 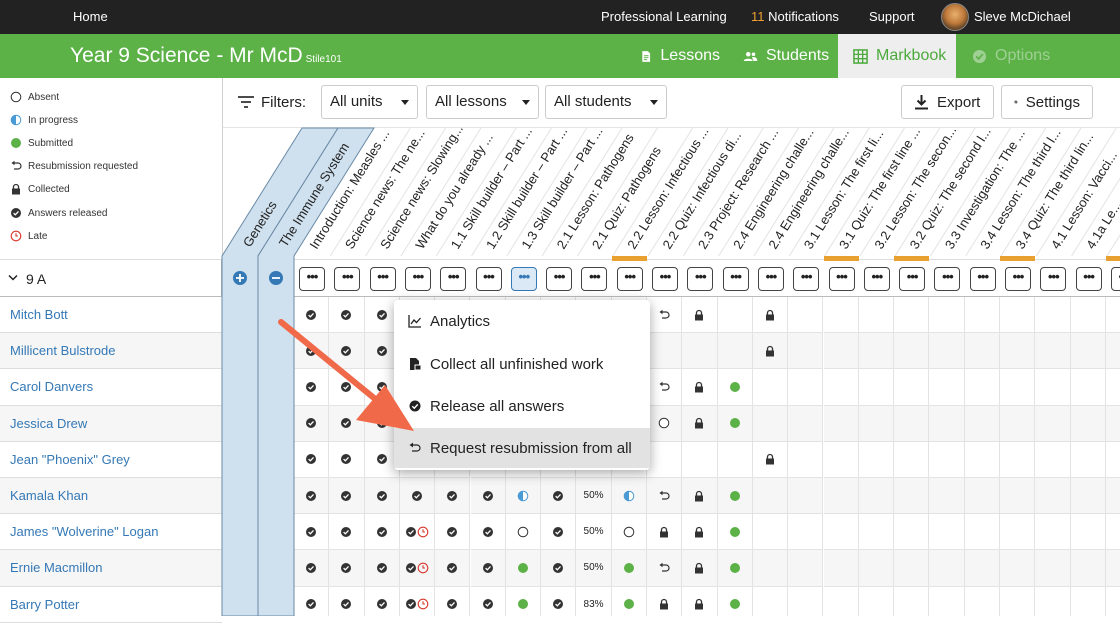 What do you see at coordinates (795, 16) in the screenshot?
I see `notifications-link: 11 Notifications` at bounding box center [795, 16].